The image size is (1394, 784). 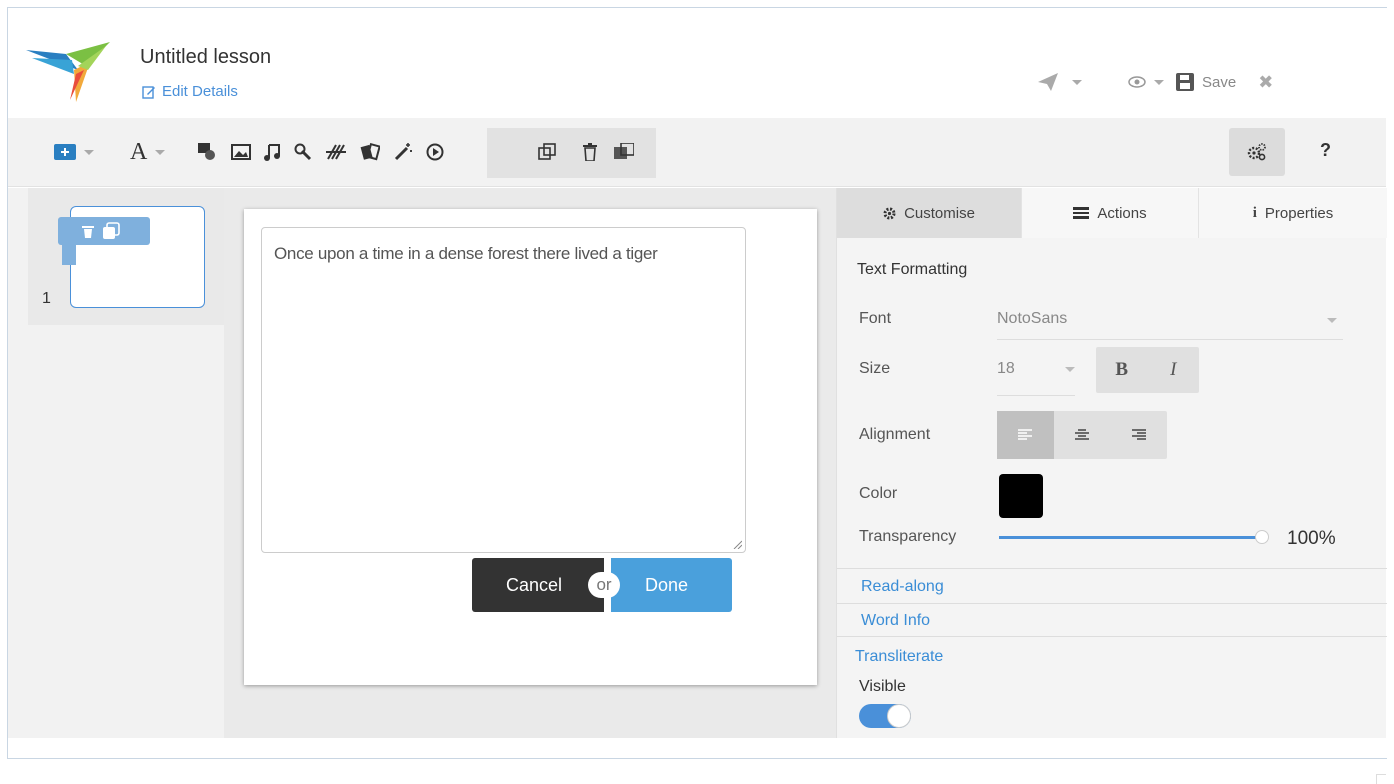 I want to click on edit-icon, so click(x=148, y=92).